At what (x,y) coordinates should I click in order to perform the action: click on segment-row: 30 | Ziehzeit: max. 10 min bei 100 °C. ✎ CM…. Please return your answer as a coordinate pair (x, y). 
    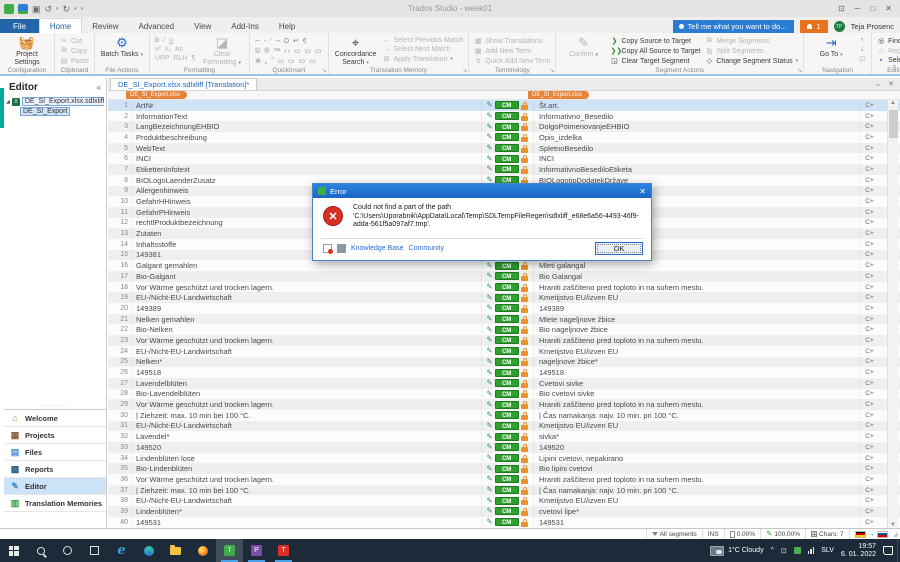
    Looking at the image, I should click on (504, 415).